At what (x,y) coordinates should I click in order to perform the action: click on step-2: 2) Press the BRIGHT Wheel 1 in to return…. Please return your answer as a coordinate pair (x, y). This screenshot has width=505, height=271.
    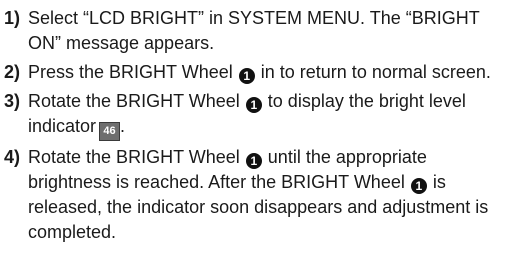
    Looking at the image, I should click on (253, 72).